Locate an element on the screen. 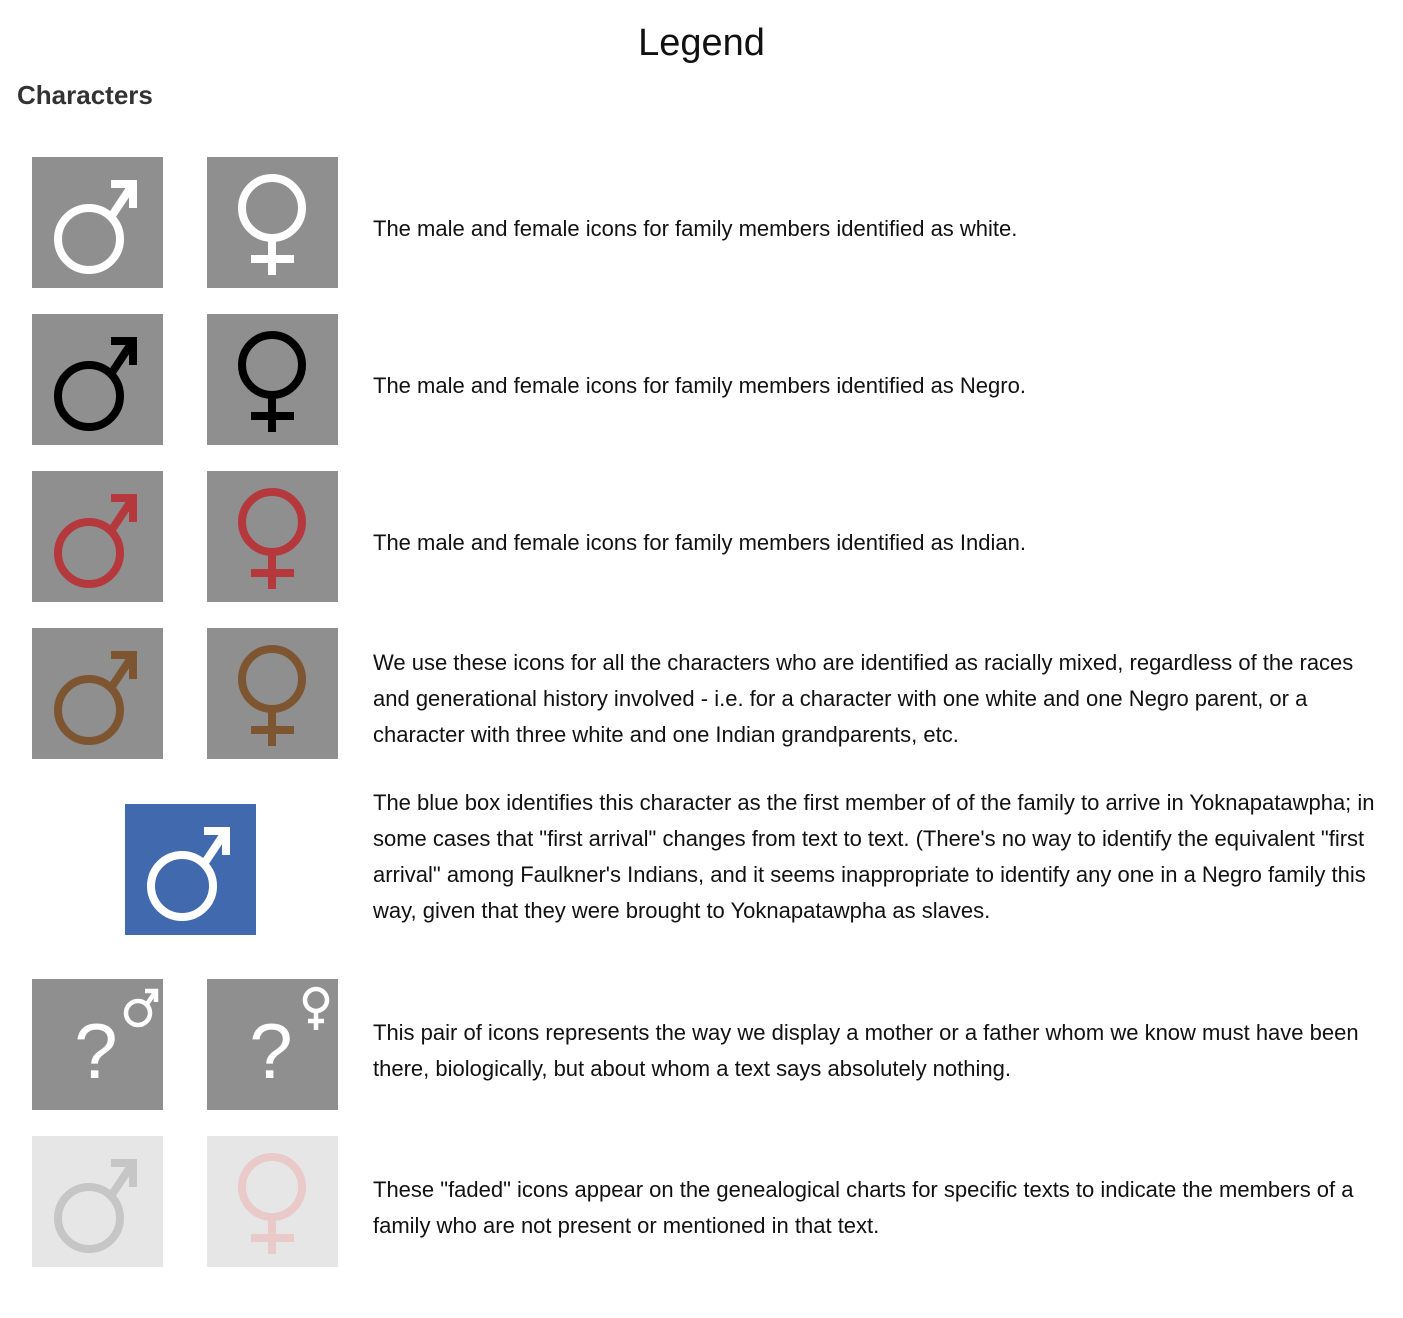  section-heading-characters: Characters is located at coordinates (85, 95).